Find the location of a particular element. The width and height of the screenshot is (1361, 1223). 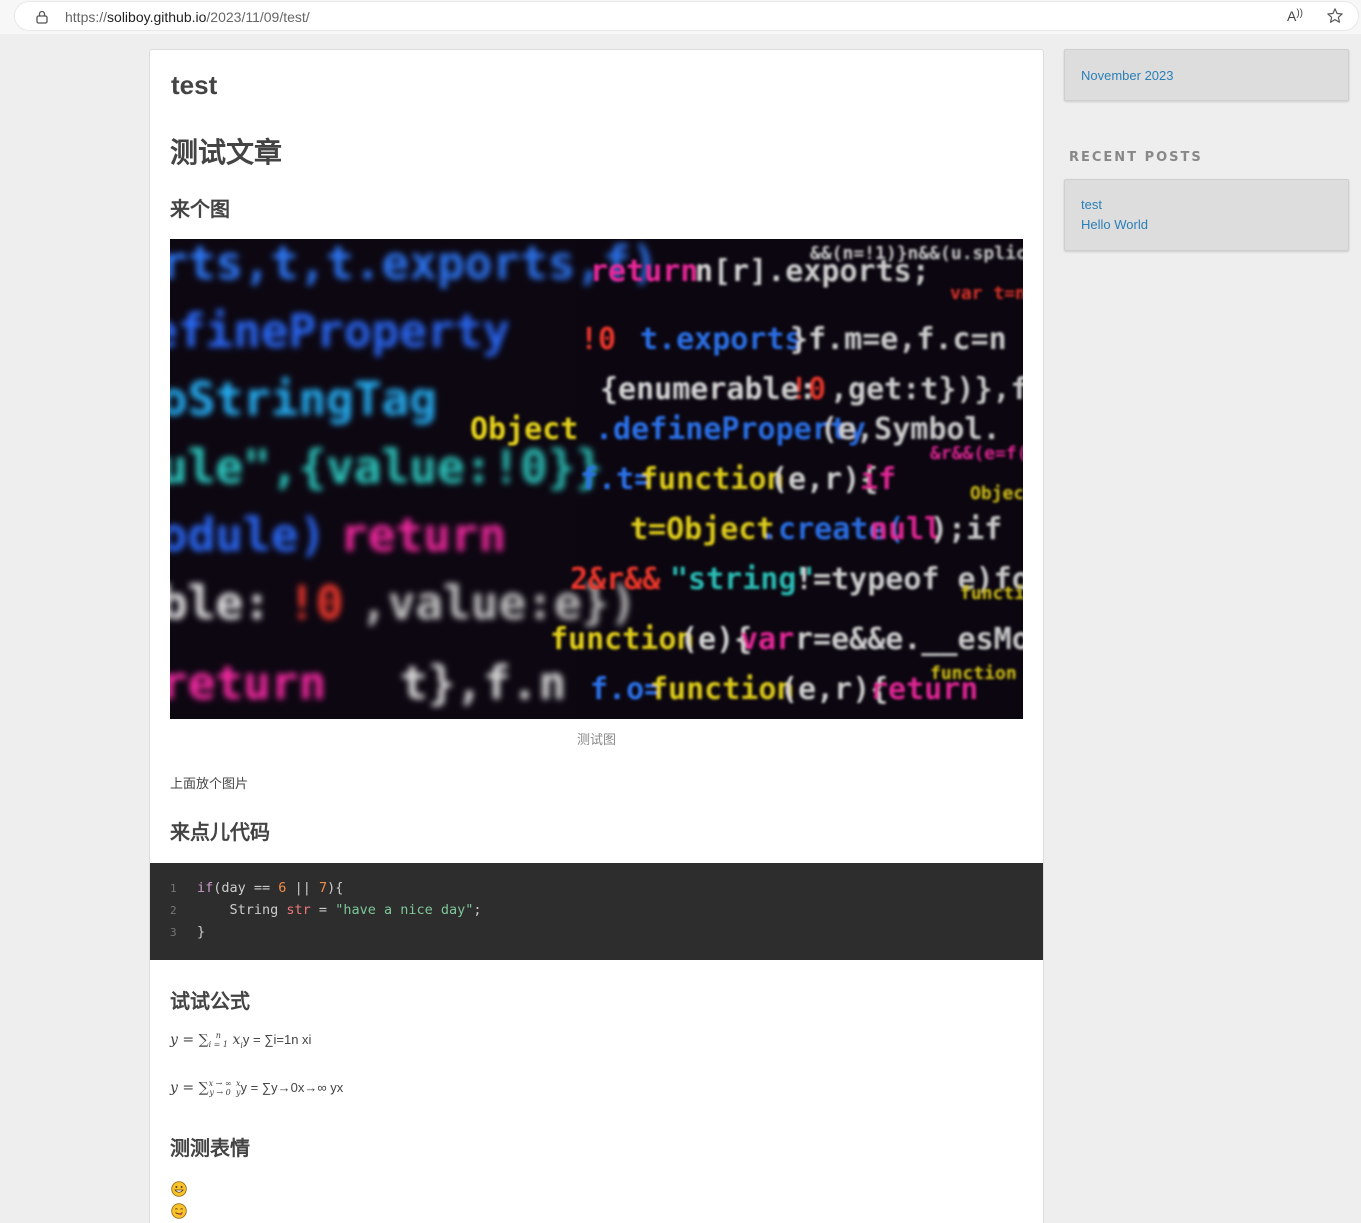

recent-post-link: test is located at coordinates (1206, 205).